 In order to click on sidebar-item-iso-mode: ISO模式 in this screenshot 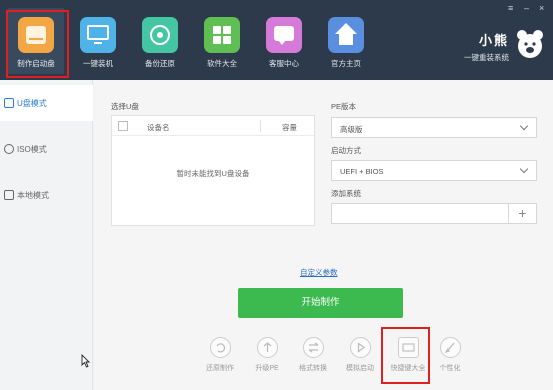, I will do `click(46, 149)`.